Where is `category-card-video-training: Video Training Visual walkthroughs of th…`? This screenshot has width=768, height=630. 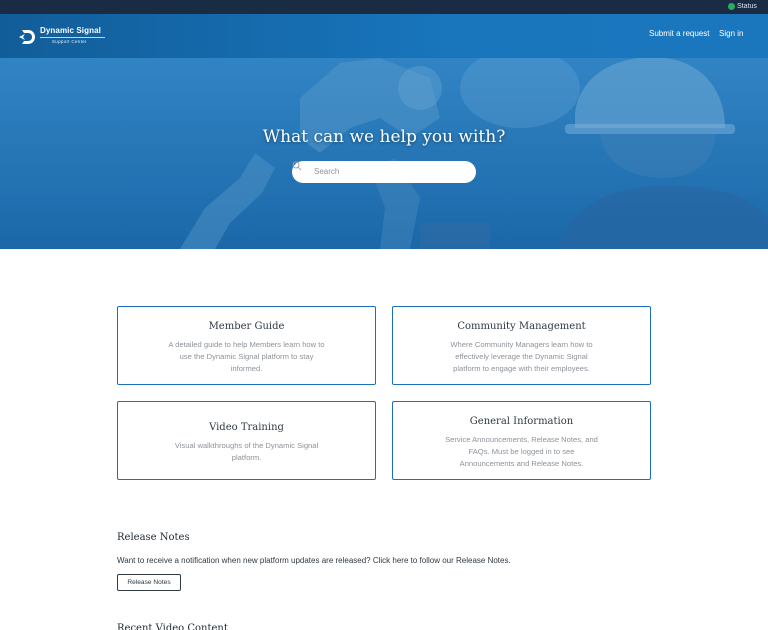
category-card-video-training: Video Training Visual walkthroughs of th… is located at coordinates (246, 440).